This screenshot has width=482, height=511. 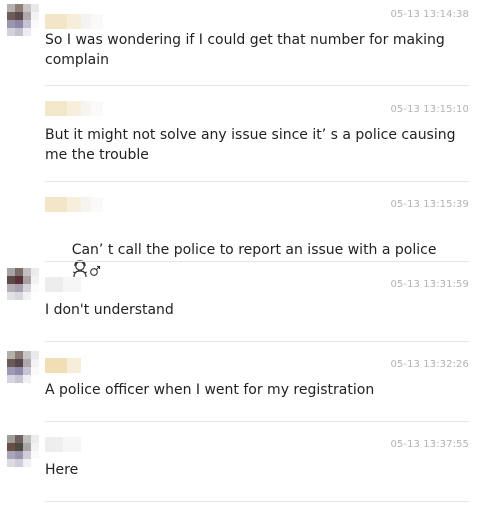 What do you see at coordinates (62, 470) in the screenshot?
I see `message-text: Here` at bounding box center [62, 470].